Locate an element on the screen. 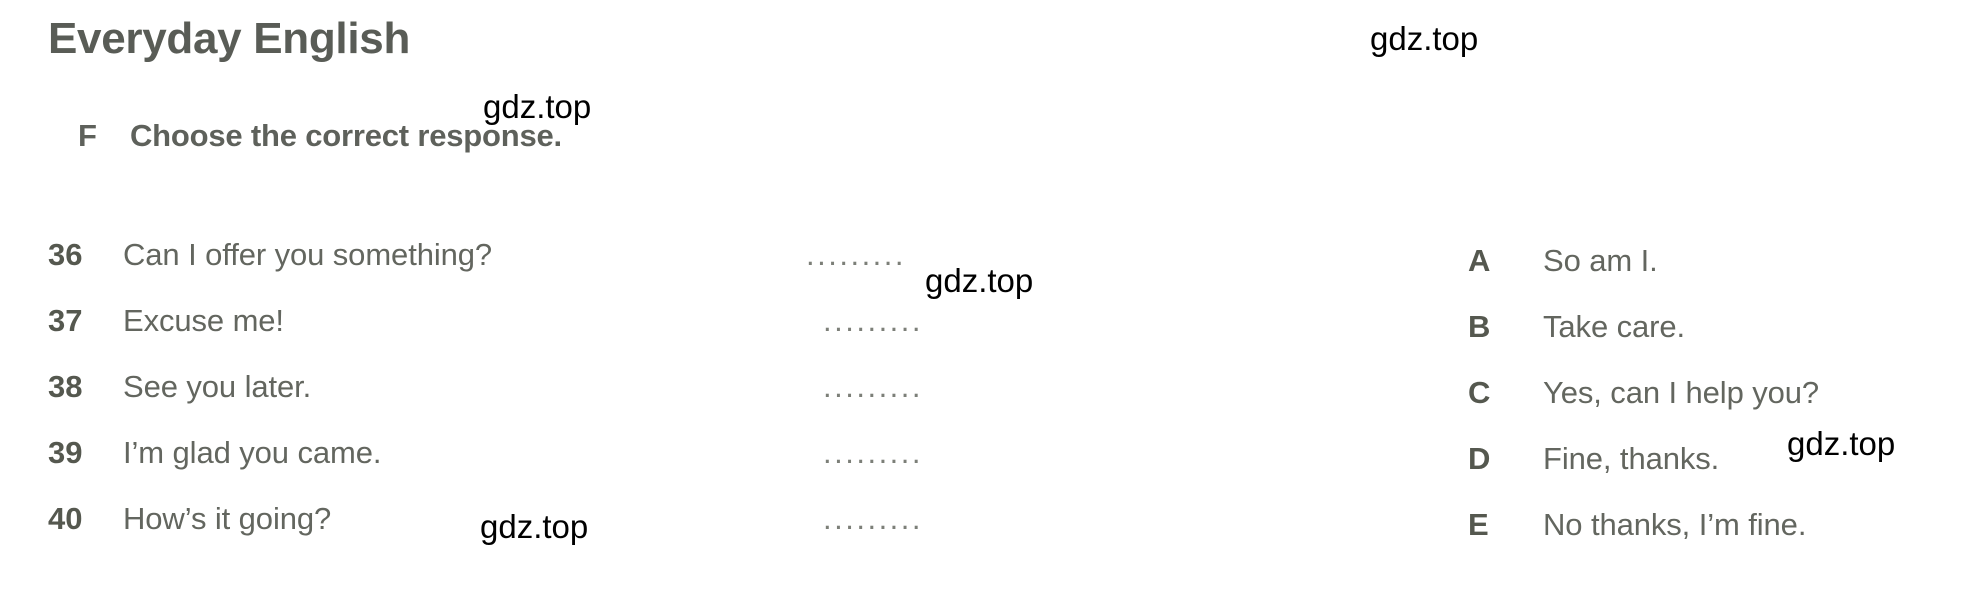 The height and width of the screenshot is (614, 1980). option-letter: B is located at coordinates (1479, 326).